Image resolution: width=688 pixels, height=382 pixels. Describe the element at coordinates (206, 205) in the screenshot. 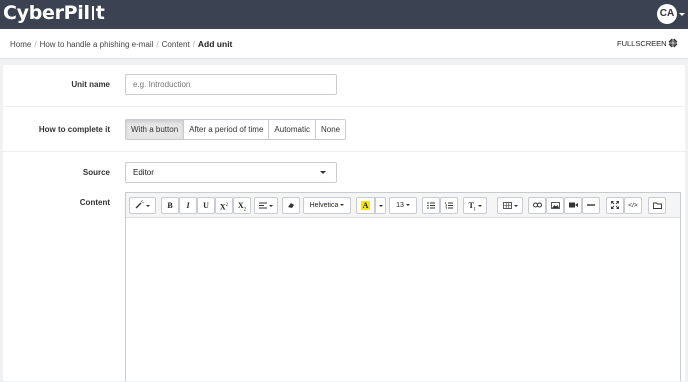

I see `underline-button: U` at that location.